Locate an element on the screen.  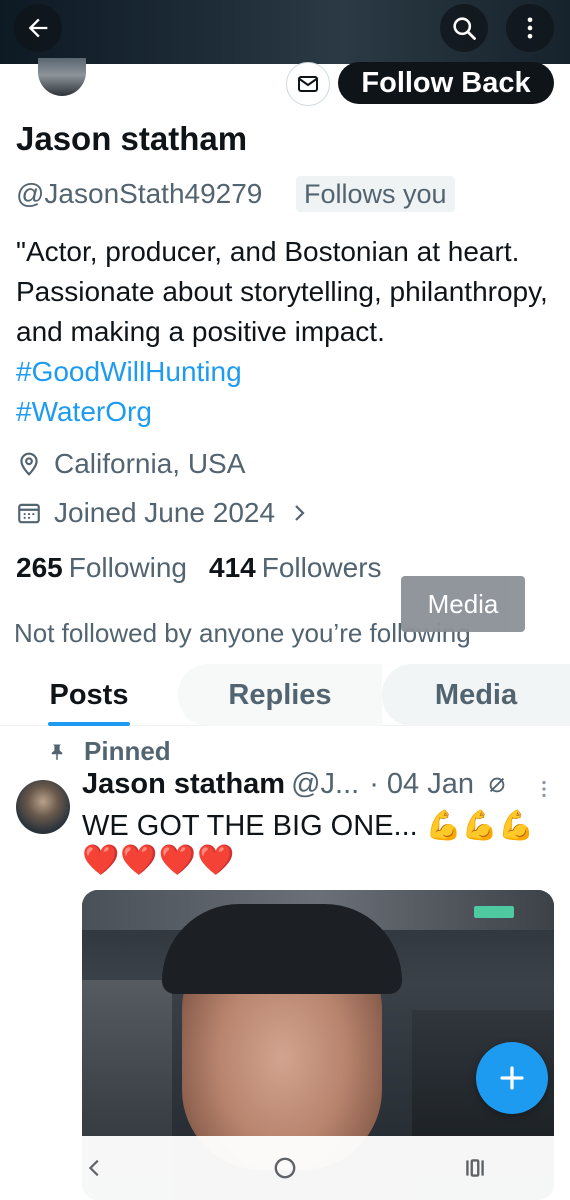
nav-home-icon is located at coordinates (285, 1168).